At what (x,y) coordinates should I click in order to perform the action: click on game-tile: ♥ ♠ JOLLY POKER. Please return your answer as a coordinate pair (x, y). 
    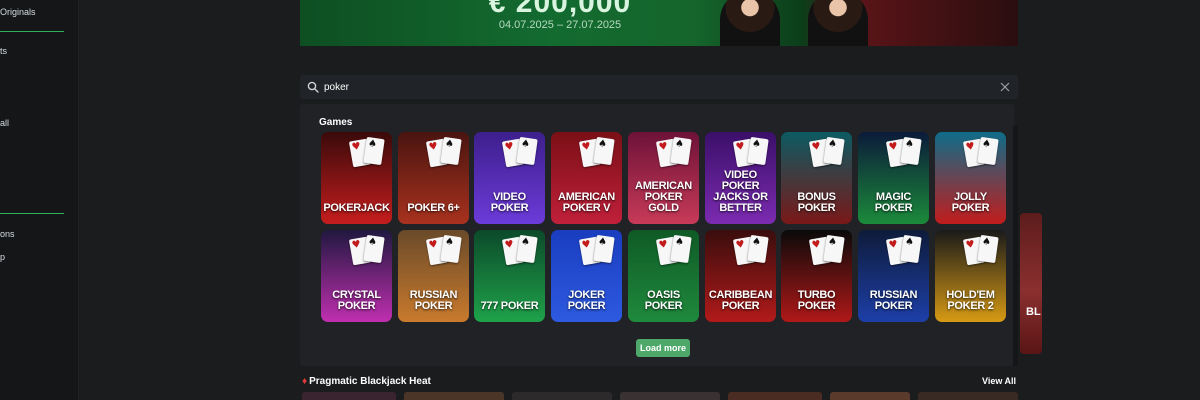
    Looking at the image, I should click on (970, 178).